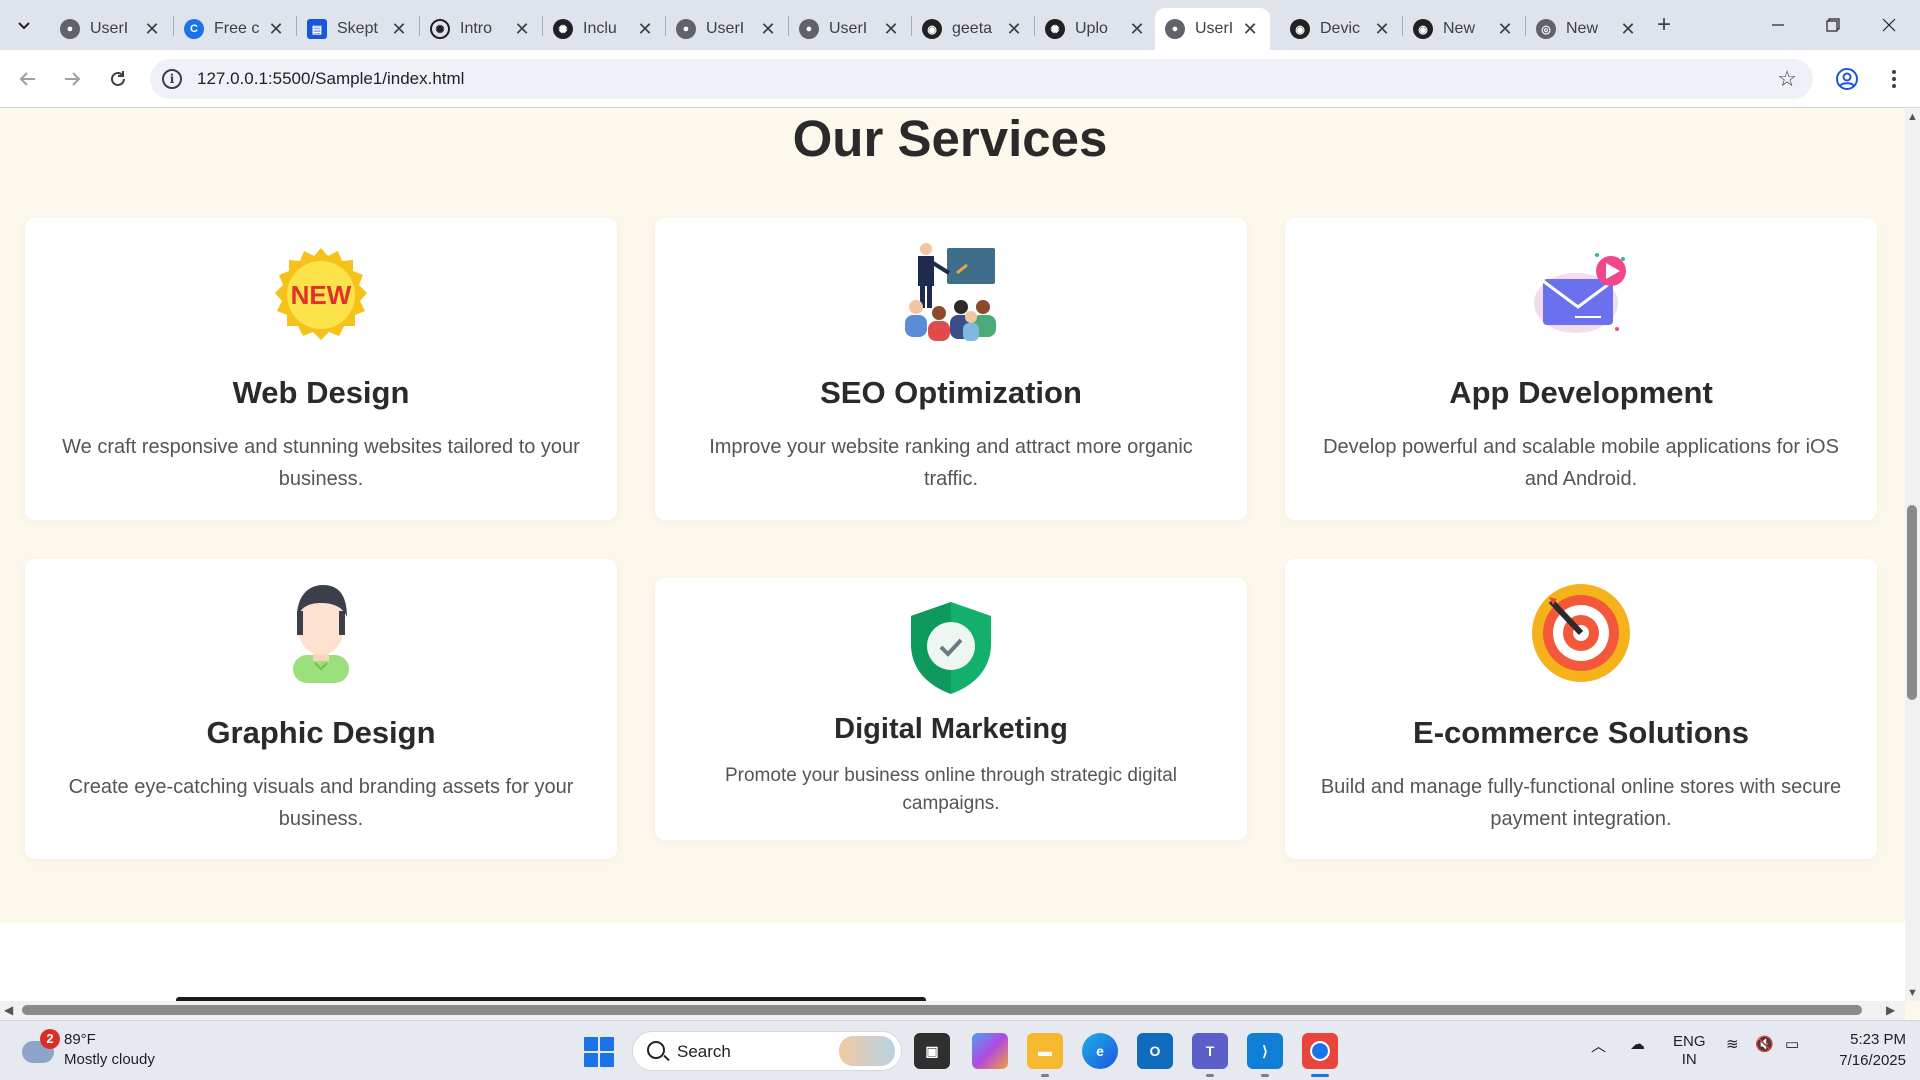  What do you see at coordinates (321, 296) in the screenshot?
I see `new-badge-icon: NEW` at bounding box center [321, 296].